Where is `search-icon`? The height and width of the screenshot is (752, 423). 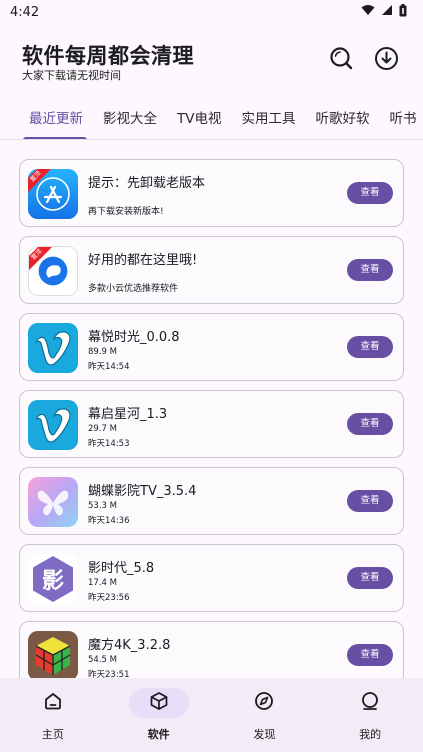
search-icon is located at coordinates (341, 60).